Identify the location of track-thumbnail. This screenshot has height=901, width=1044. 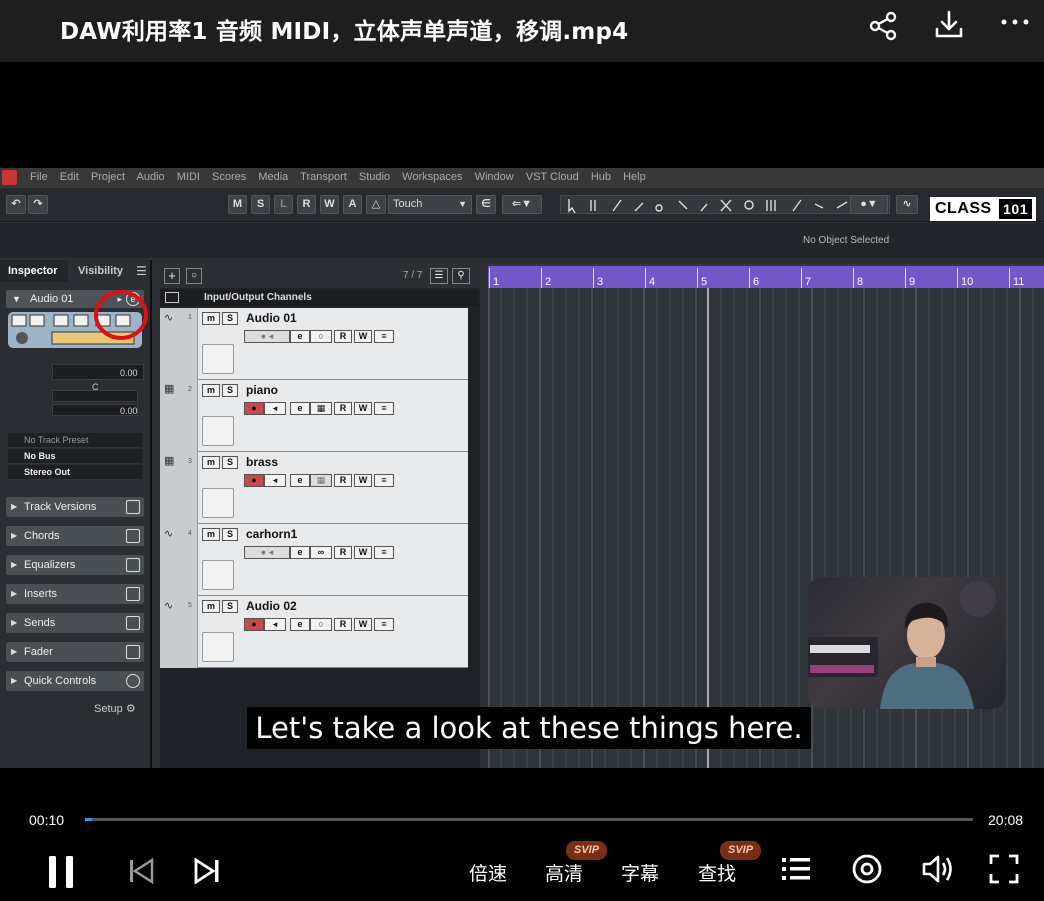
(218, 575).